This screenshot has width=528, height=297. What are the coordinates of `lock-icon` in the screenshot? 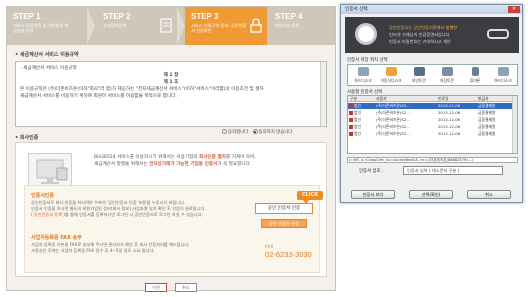 It's located at (256, 25).